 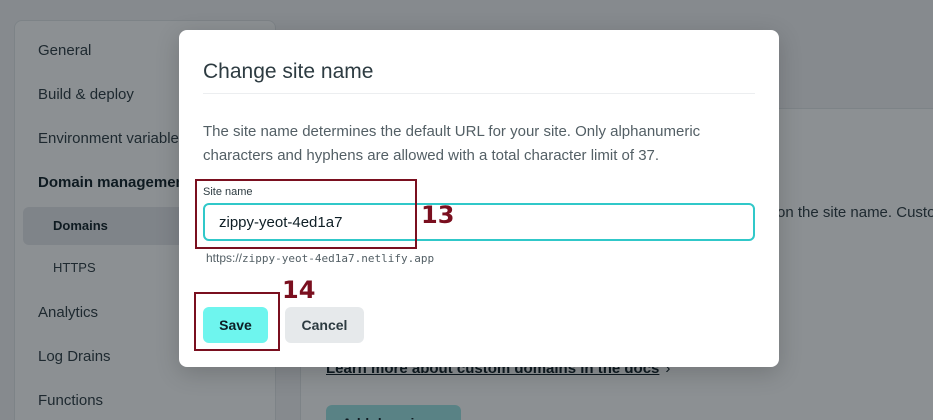 I want to click on url-host: zippy-yeot-4ed1a7.netlify.app, so click(x=338, y=258).